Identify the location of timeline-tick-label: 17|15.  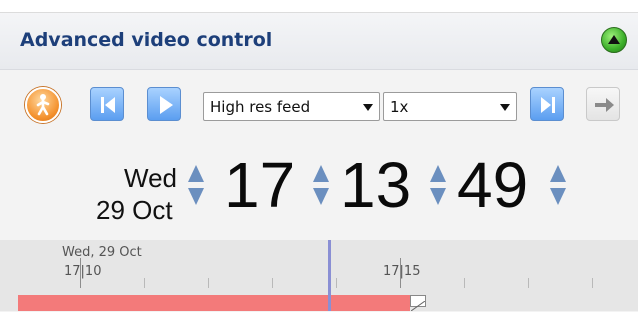
(402, 271).